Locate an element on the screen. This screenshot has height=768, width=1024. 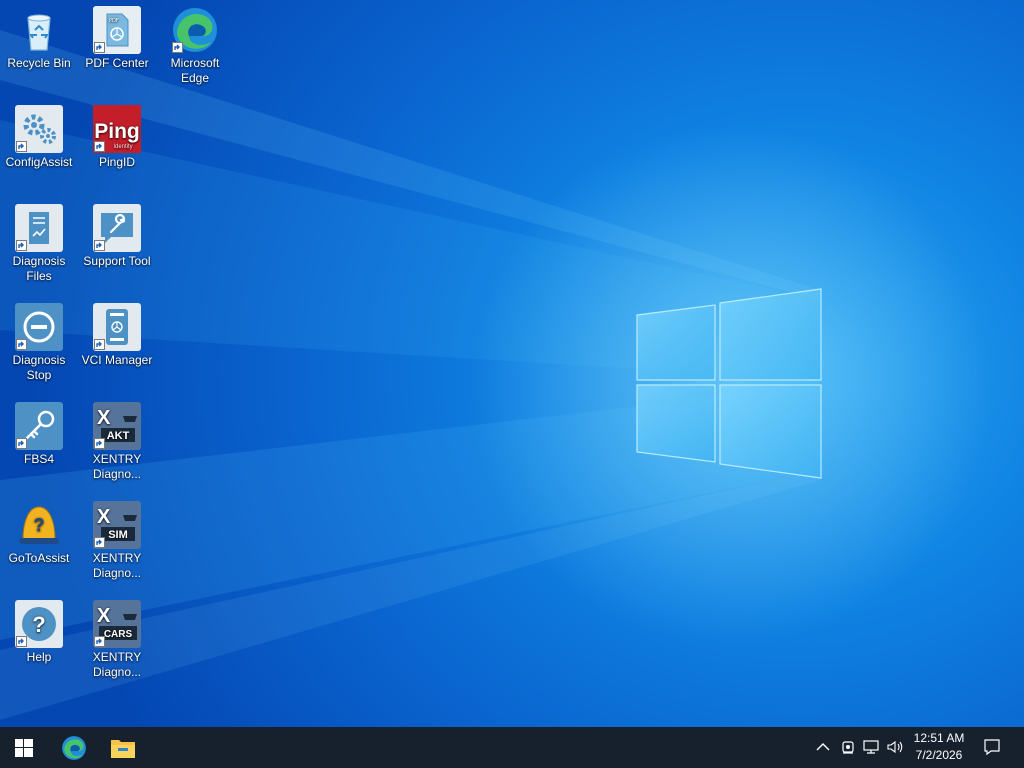
desktop-icon-diagnosis-stop: Diagnosis Stop is located at coordinates (39, 343).